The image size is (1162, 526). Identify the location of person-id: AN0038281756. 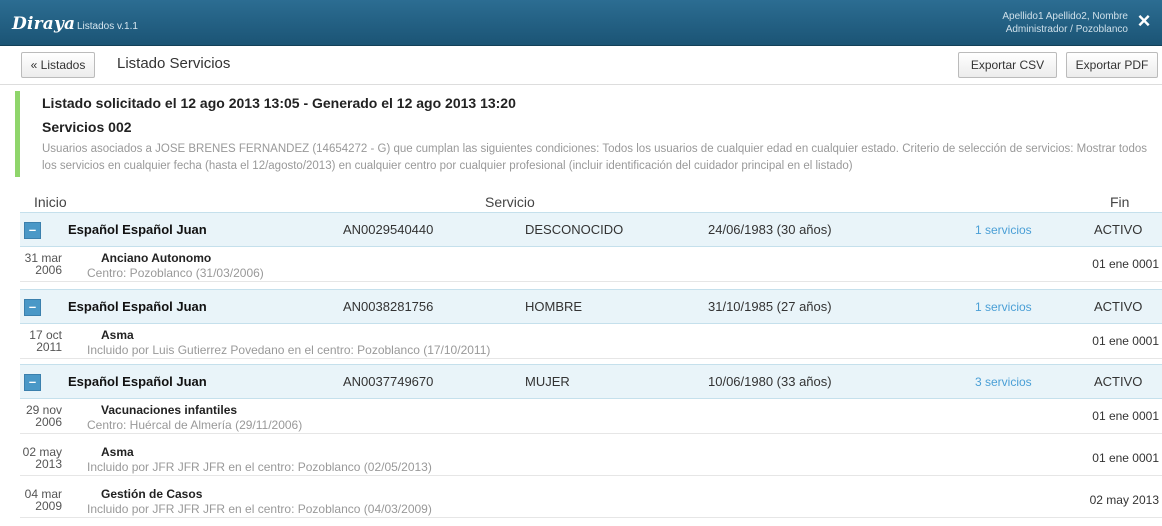
(388, 306).